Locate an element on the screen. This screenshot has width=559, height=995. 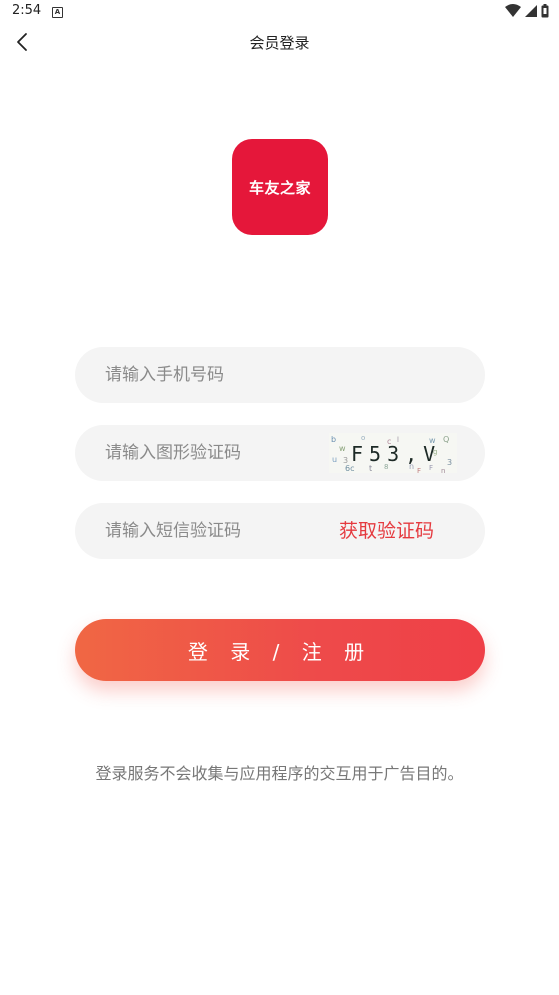
phone-field-container is located at coordinates (280, 375).